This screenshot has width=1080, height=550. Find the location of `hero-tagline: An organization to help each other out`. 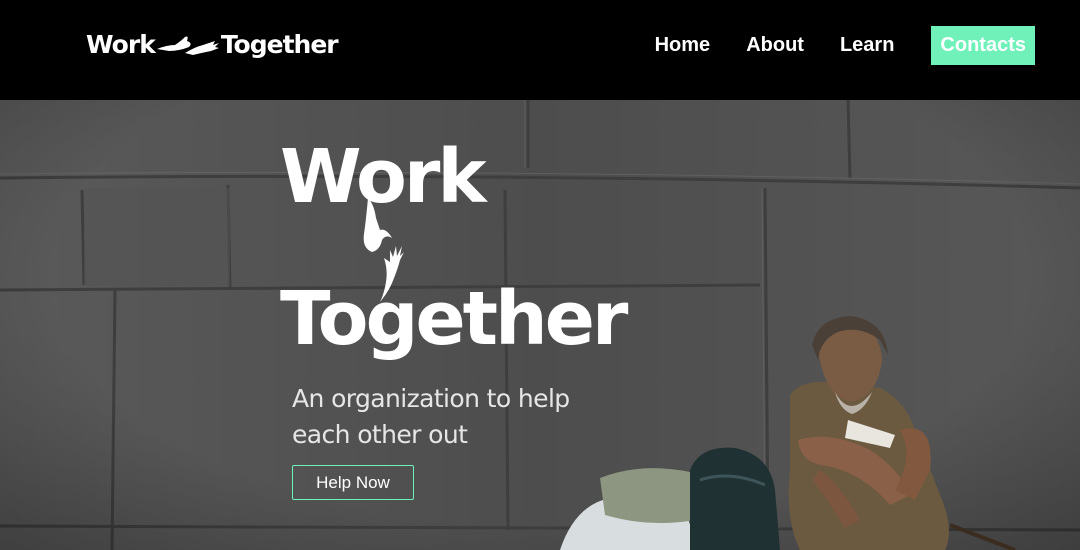

hero-tagline: An organization to help each other out is located at coordinates (431, 416).